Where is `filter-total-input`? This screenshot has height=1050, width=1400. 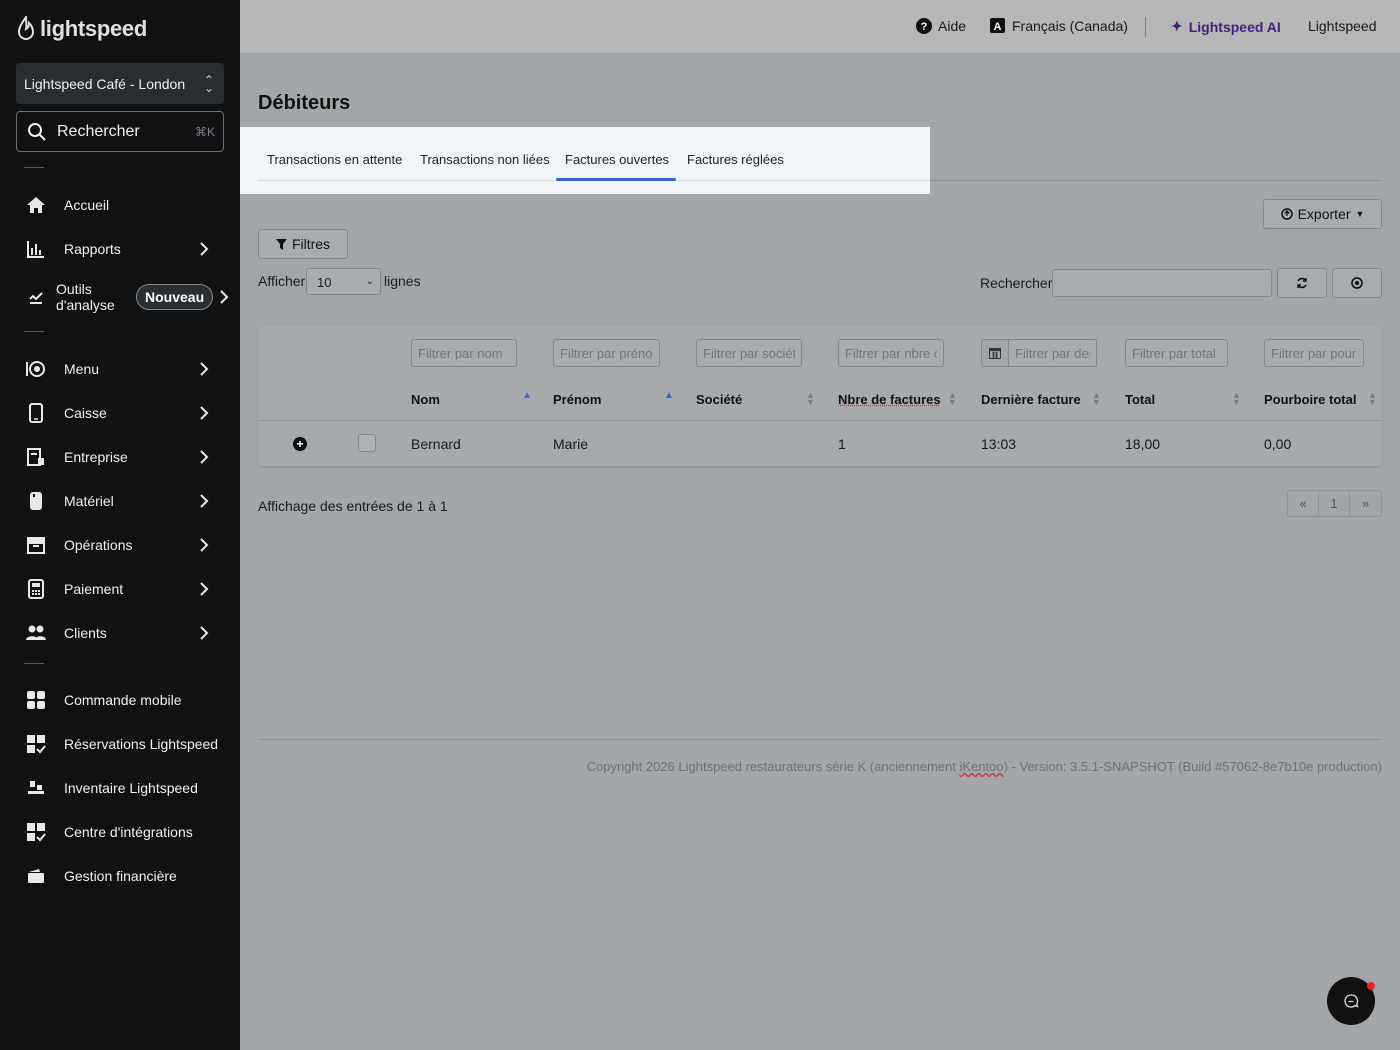
filter-total-input is located at coordinates (1176, 353).